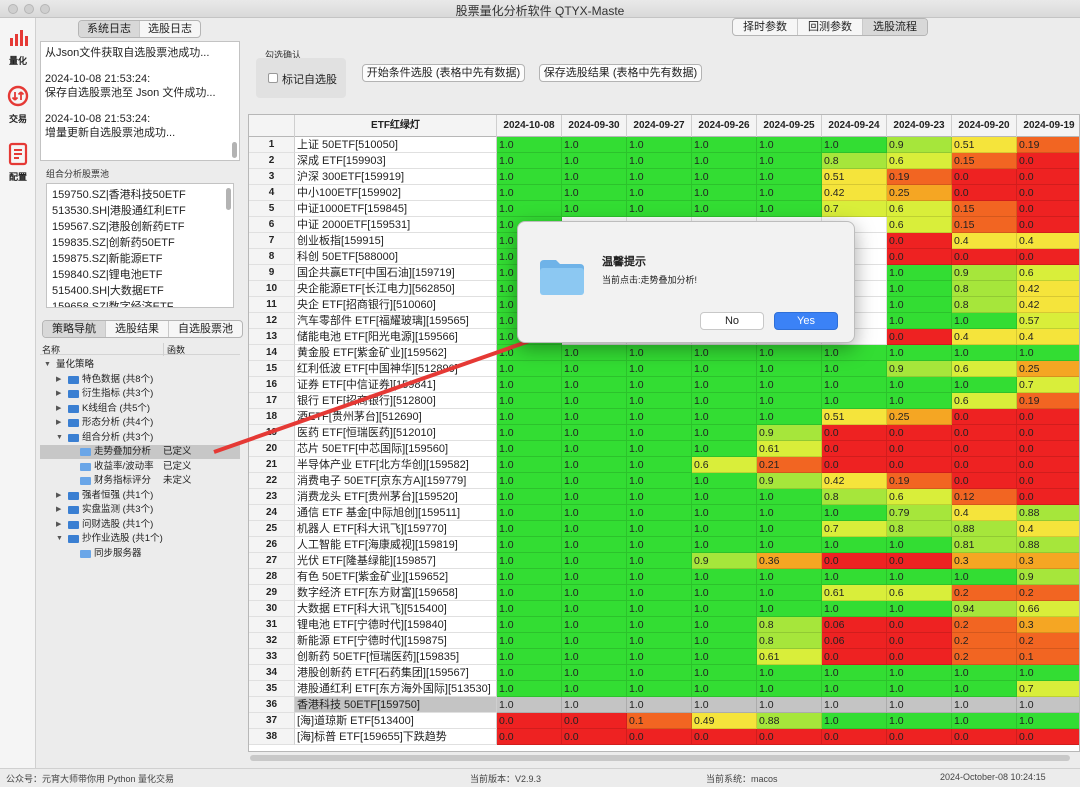  What do you see at coordinates (984, 497) in the screenshot?
I see `signal-cell: 0.12` at bounding box center [984, 497].